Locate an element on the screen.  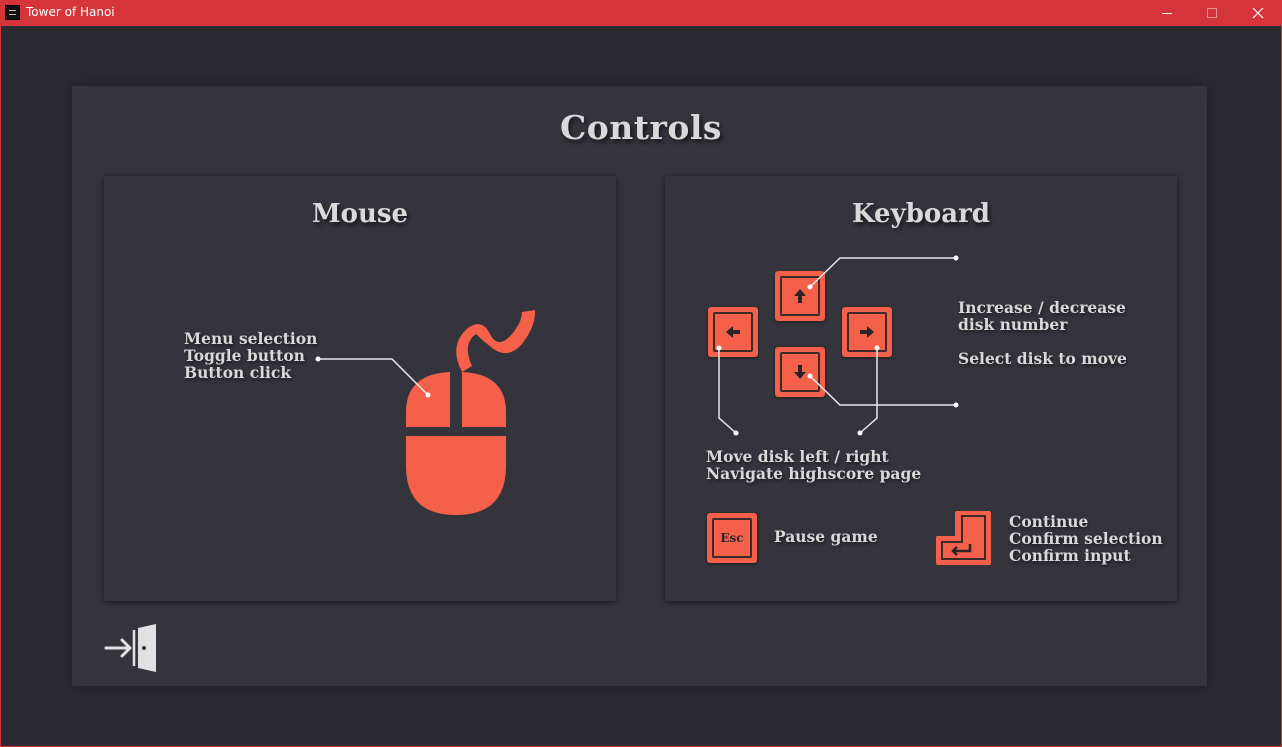
esc-action-label: Pause game is located at coordinates (826, 536).